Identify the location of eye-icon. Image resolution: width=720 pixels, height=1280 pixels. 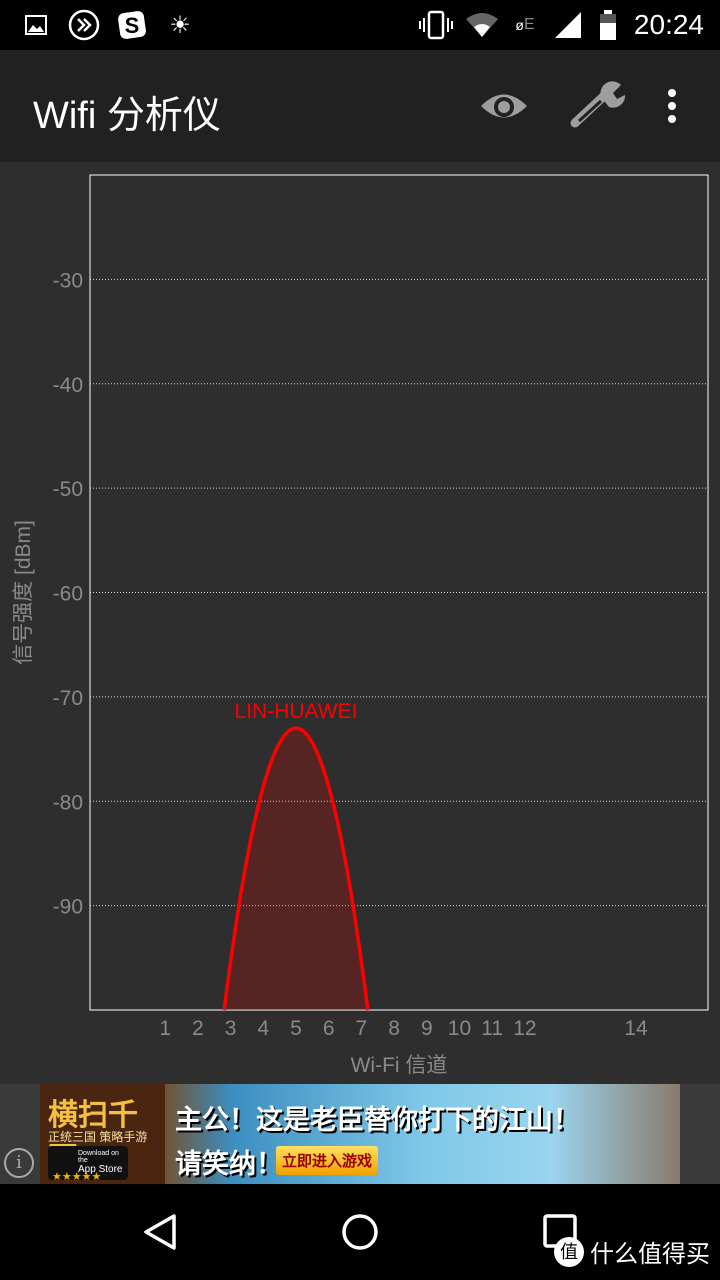
(504, 106).